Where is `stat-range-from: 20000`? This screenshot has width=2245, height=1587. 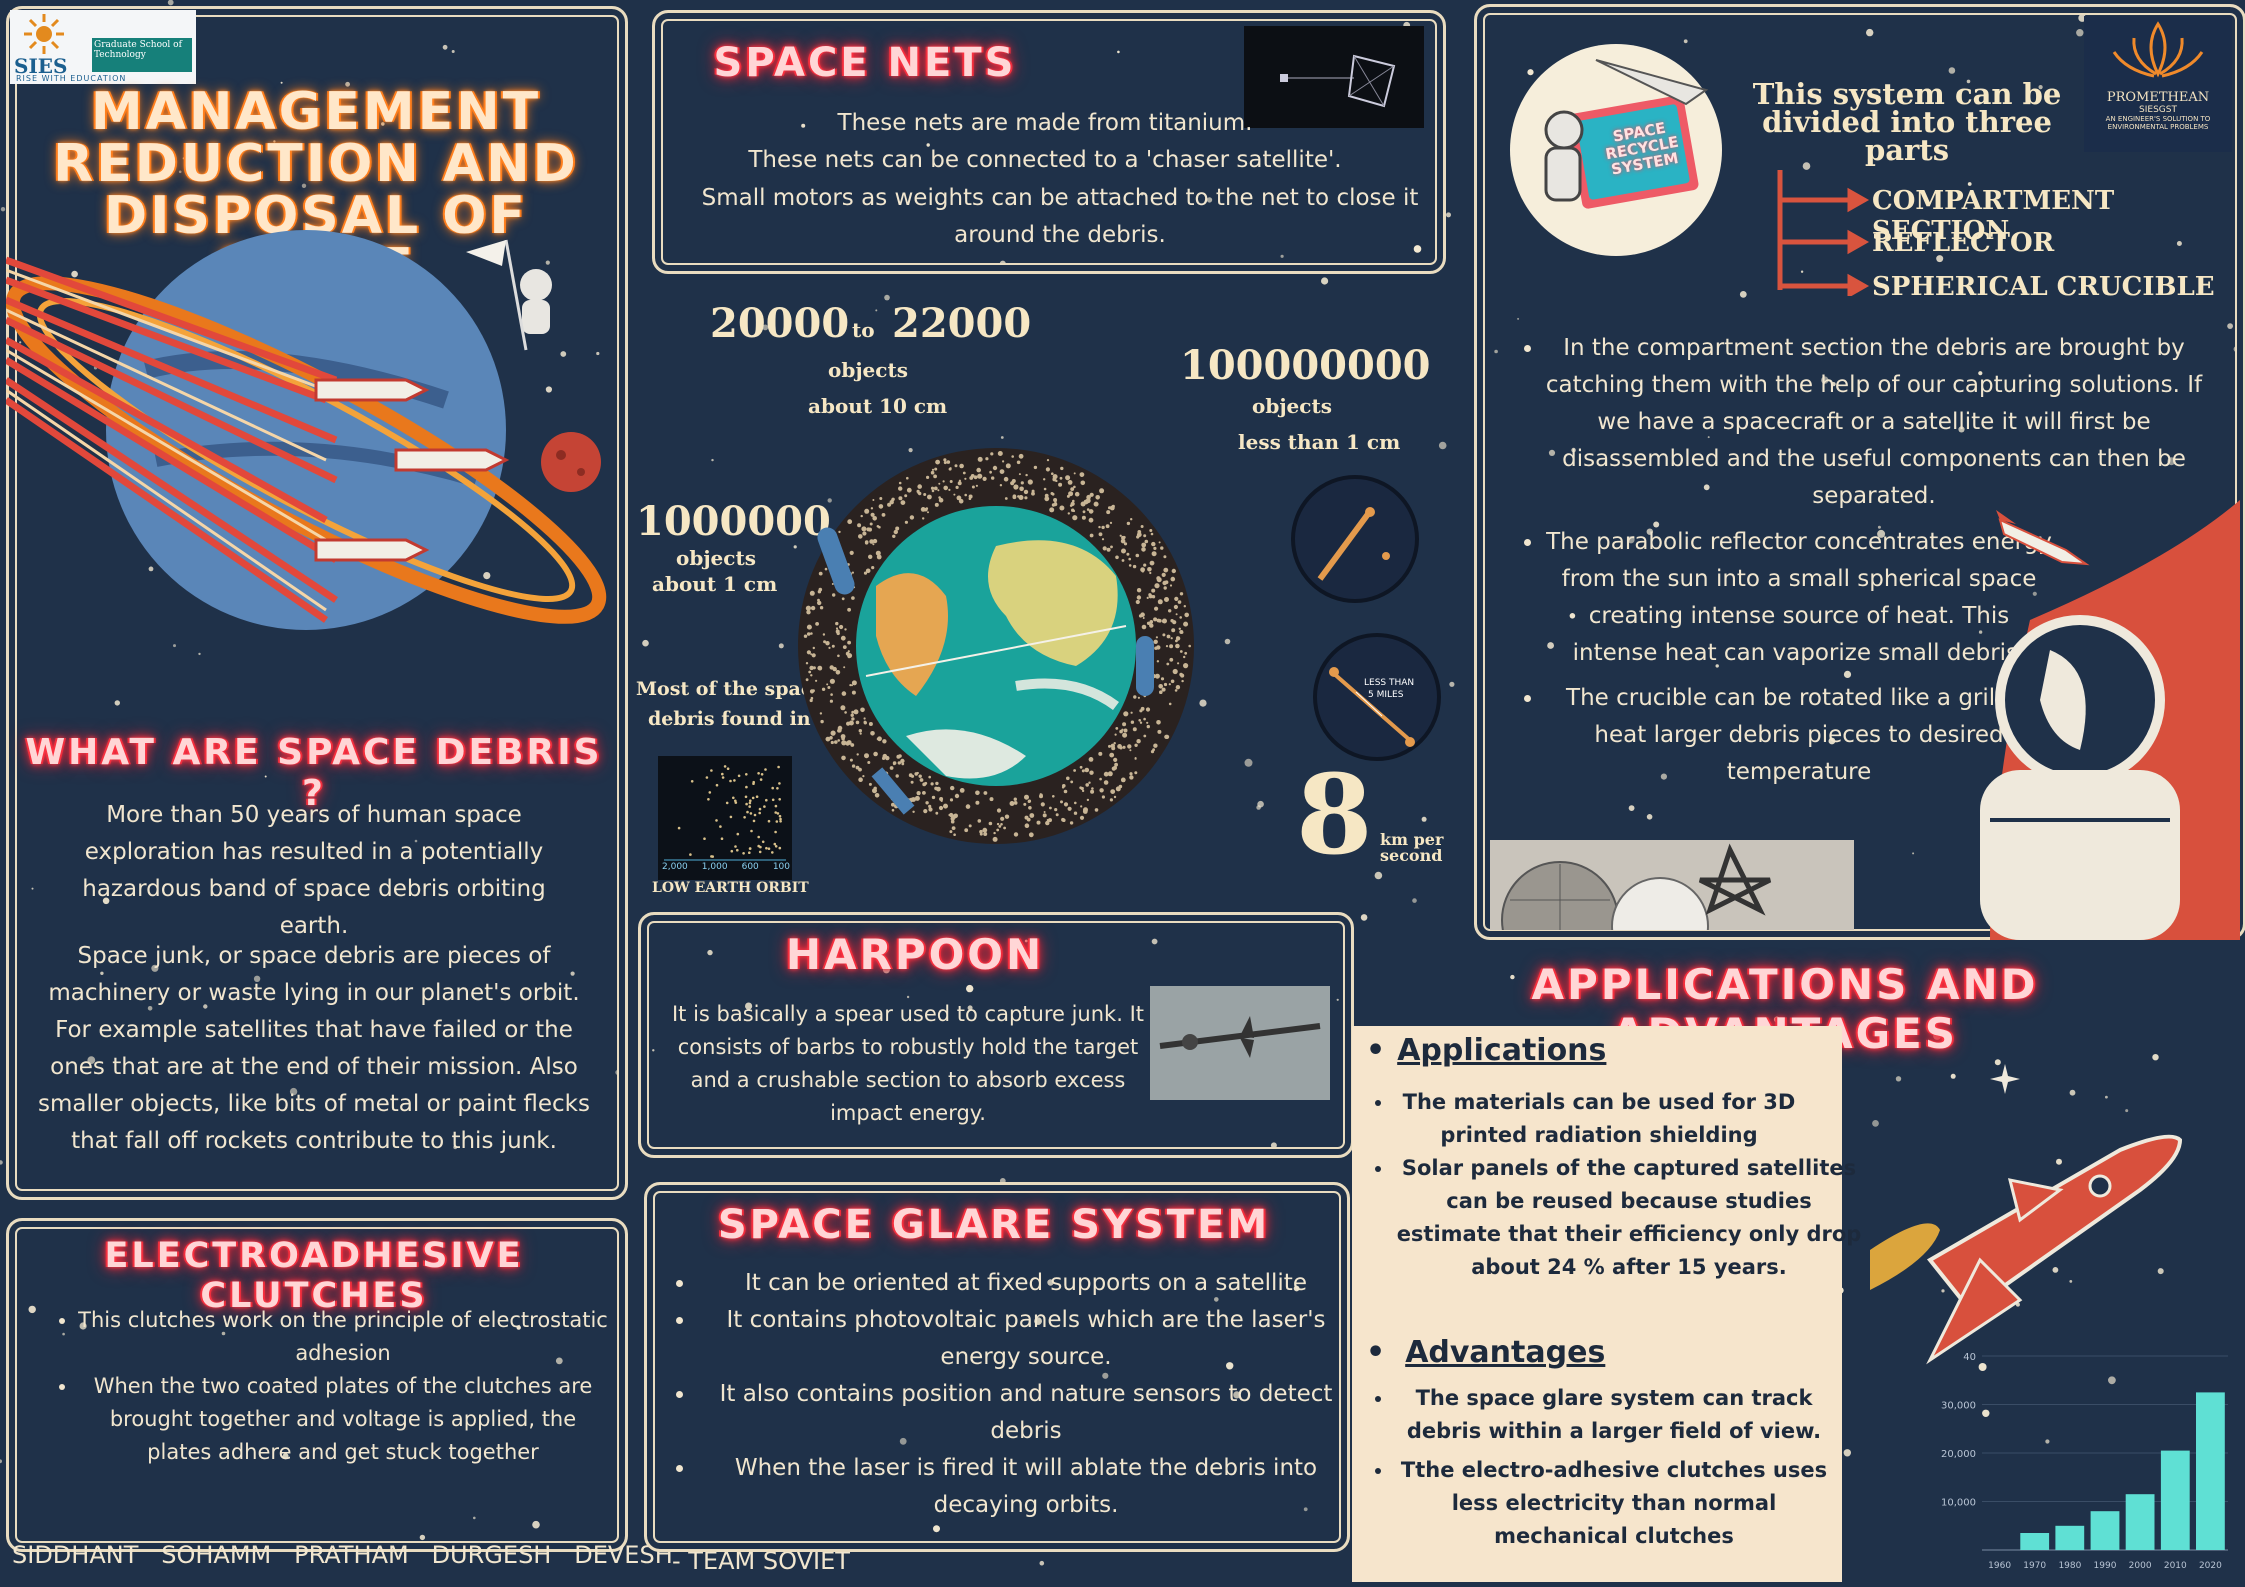
stat-range-from: 20000 is located at coordinates (780, 323).